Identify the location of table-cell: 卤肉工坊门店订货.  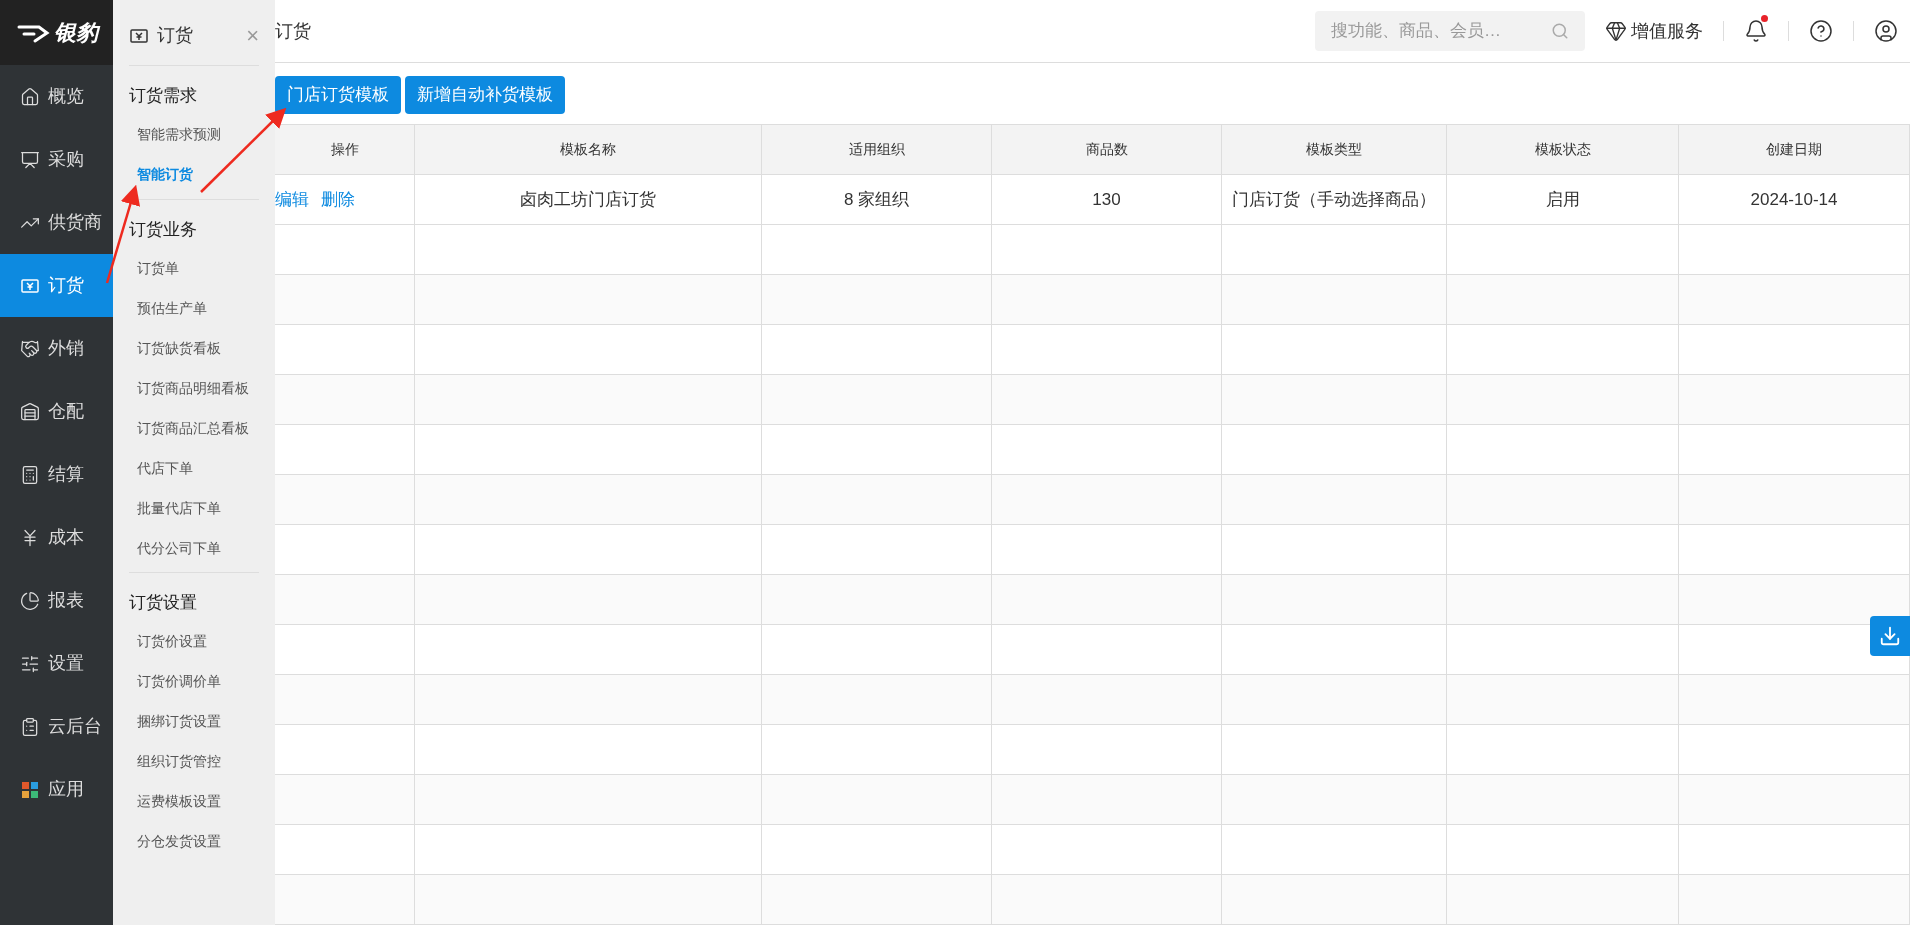
(588, 199).